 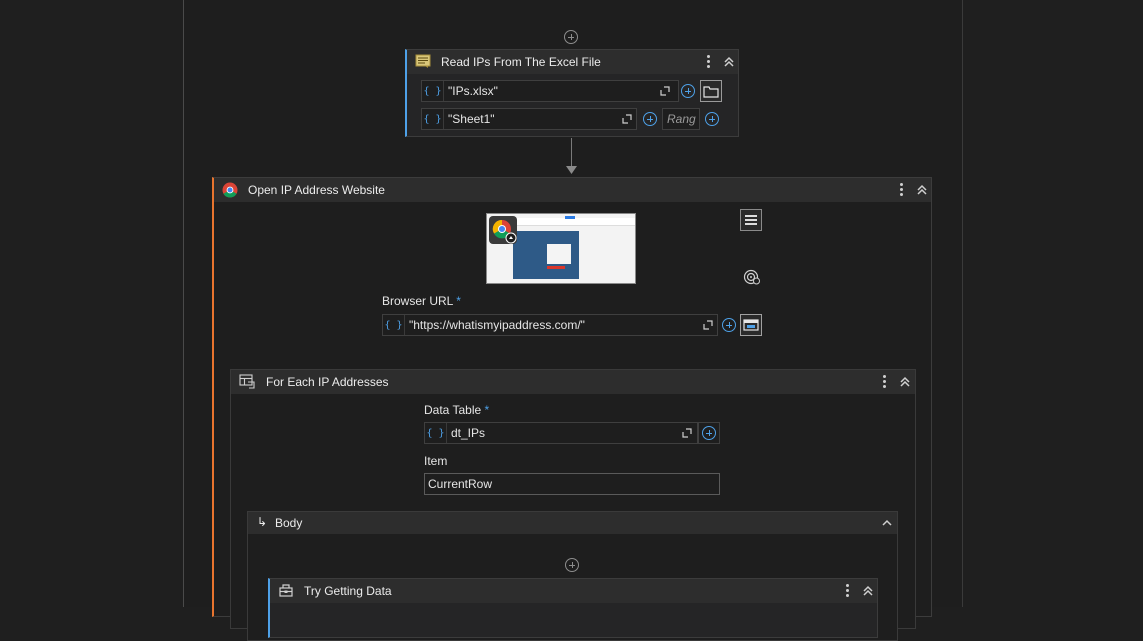 I want to click on thumb-map, so click(x=559, y=254).